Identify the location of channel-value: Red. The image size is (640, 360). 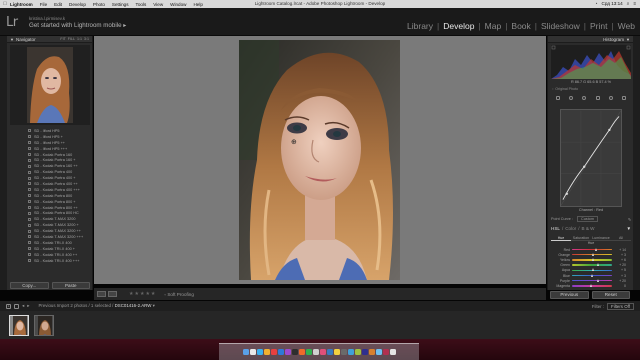
(599, 210).